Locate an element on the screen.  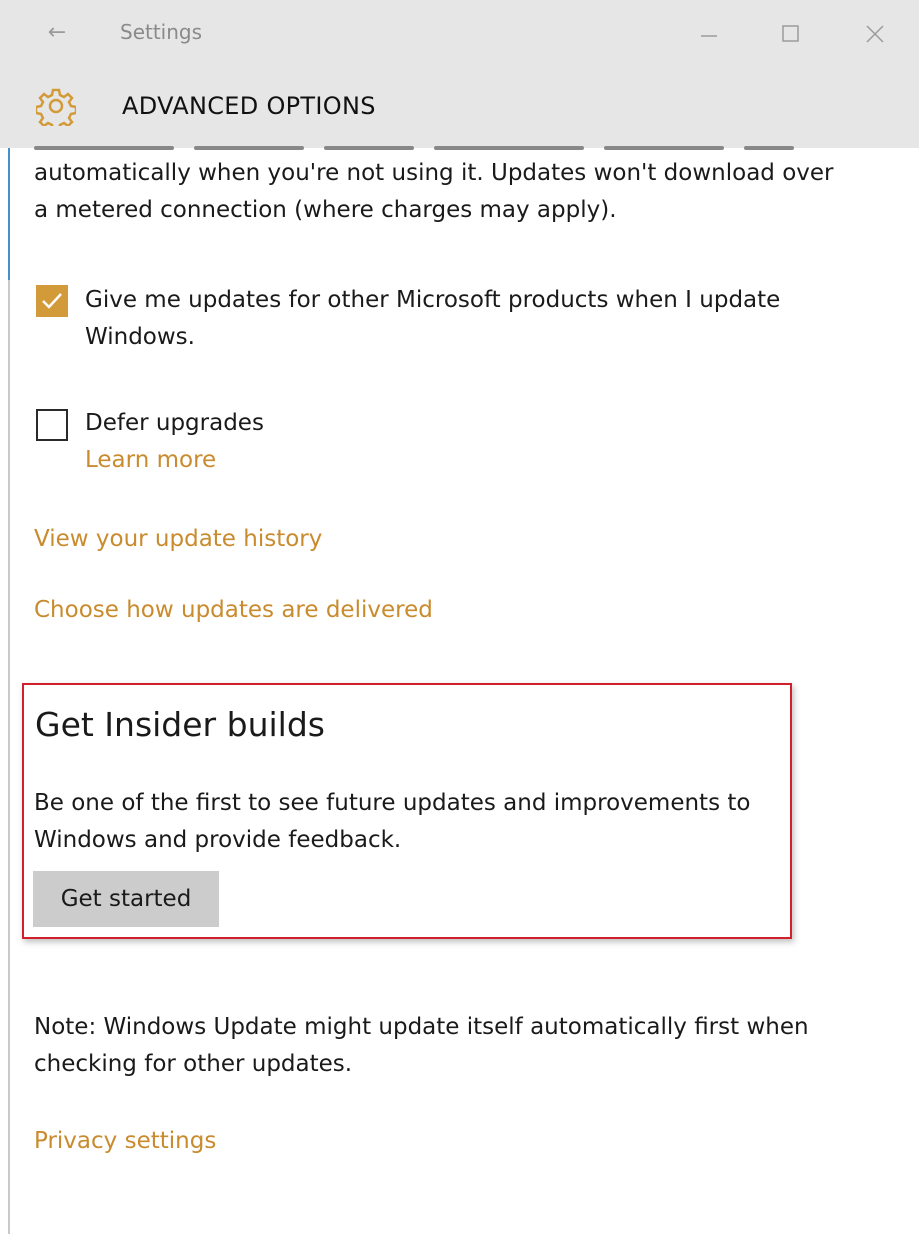
learn-more-link: Learn more is located at coordinates (150, 460).